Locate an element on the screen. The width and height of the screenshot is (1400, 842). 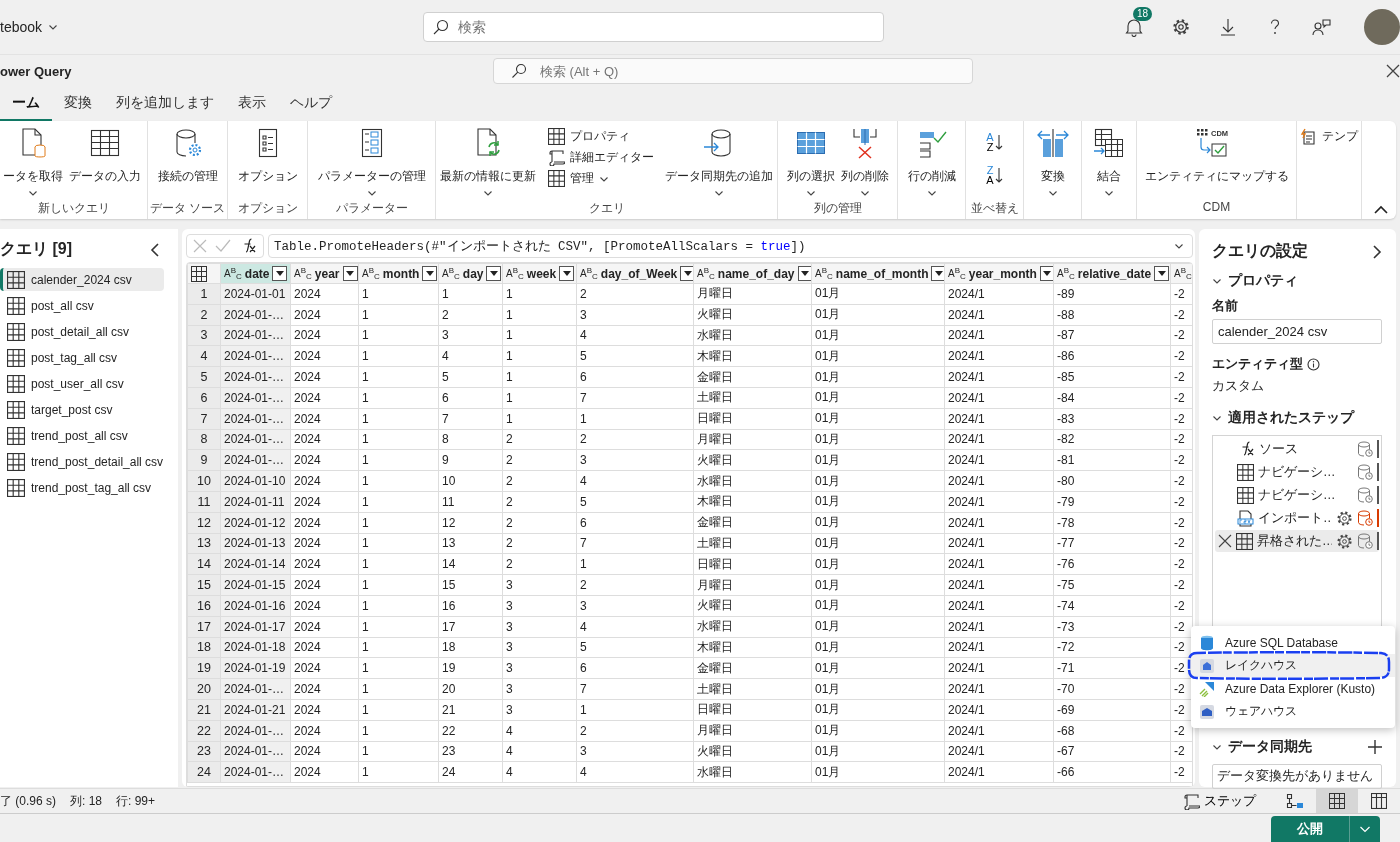
search-field: 検索 is located at coordinates (653, 27).